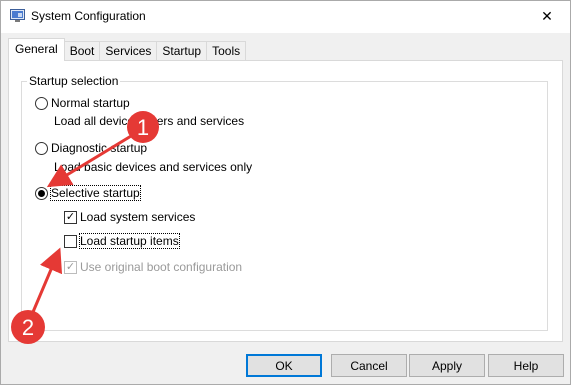 The width and height of the screenshot is (571, 385). I want to click on load-startup-items-checkbox: Load startup items, so click(122, 241).